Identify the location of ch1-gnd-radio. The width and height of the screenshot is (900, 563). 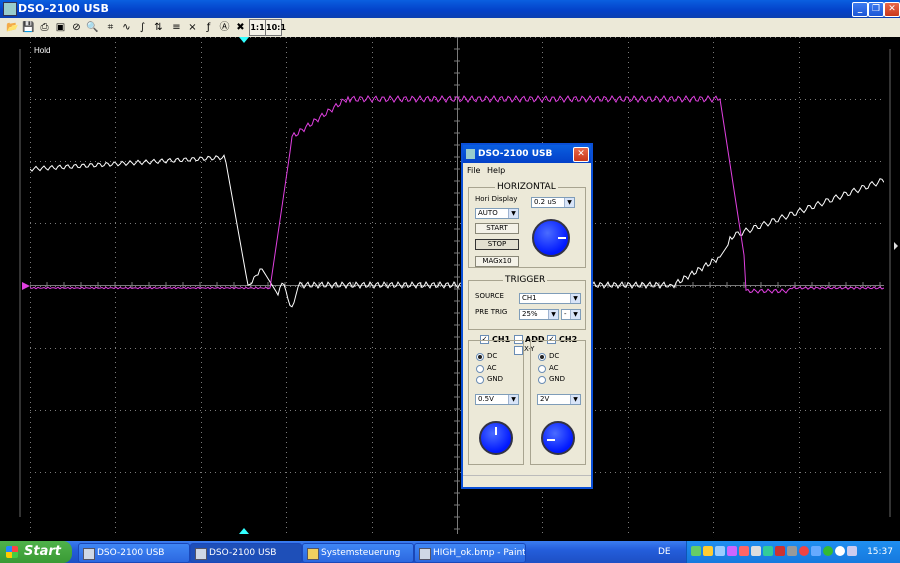
(480, 380).